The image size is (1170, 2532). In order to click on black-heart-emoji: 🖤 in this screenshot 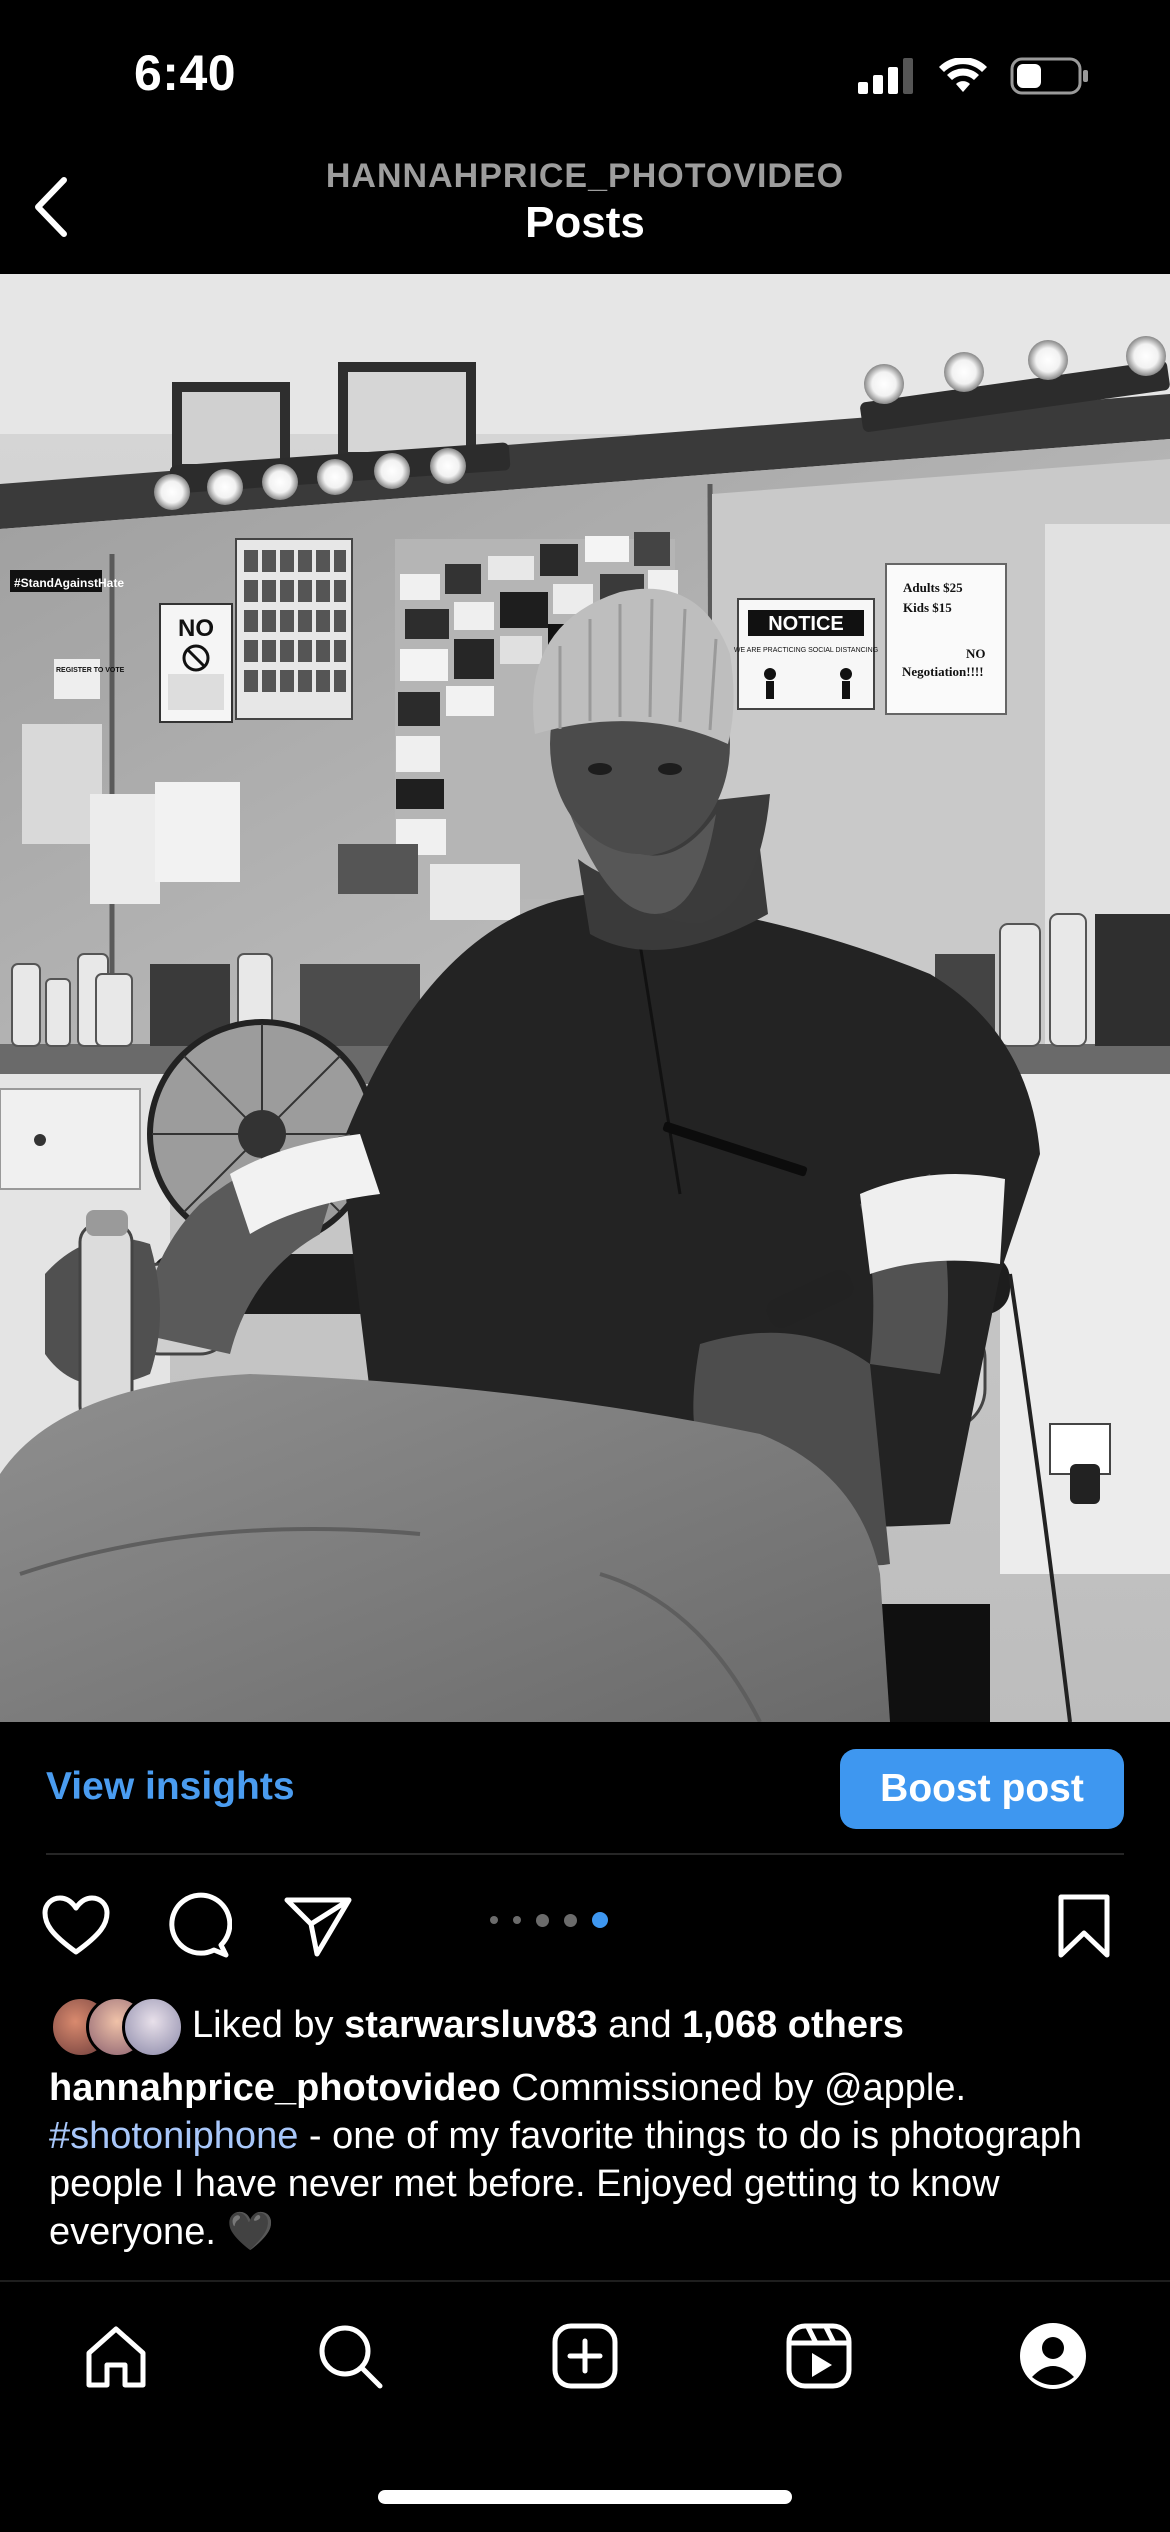, I will do `click(250, 2232)`.